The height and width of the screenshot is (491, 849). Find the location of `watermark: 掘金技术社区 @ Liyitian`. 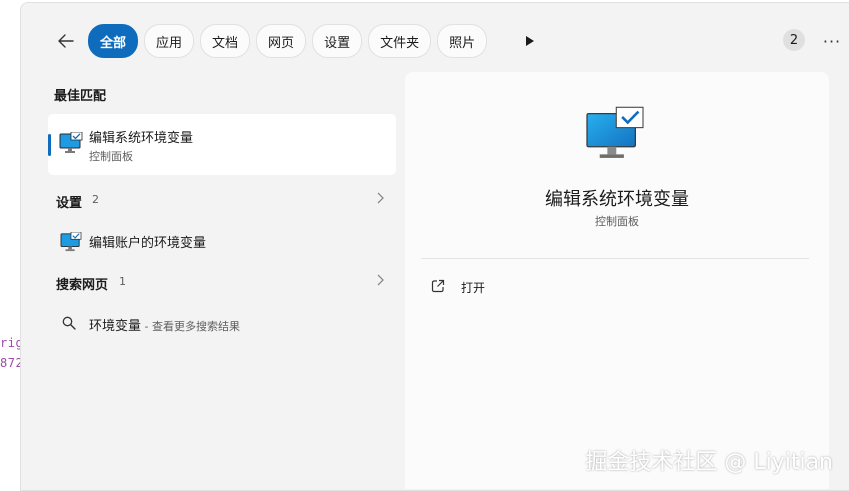

watermark: 掘金技术社区 @ Liyitian is located at coordinates (709, 462).